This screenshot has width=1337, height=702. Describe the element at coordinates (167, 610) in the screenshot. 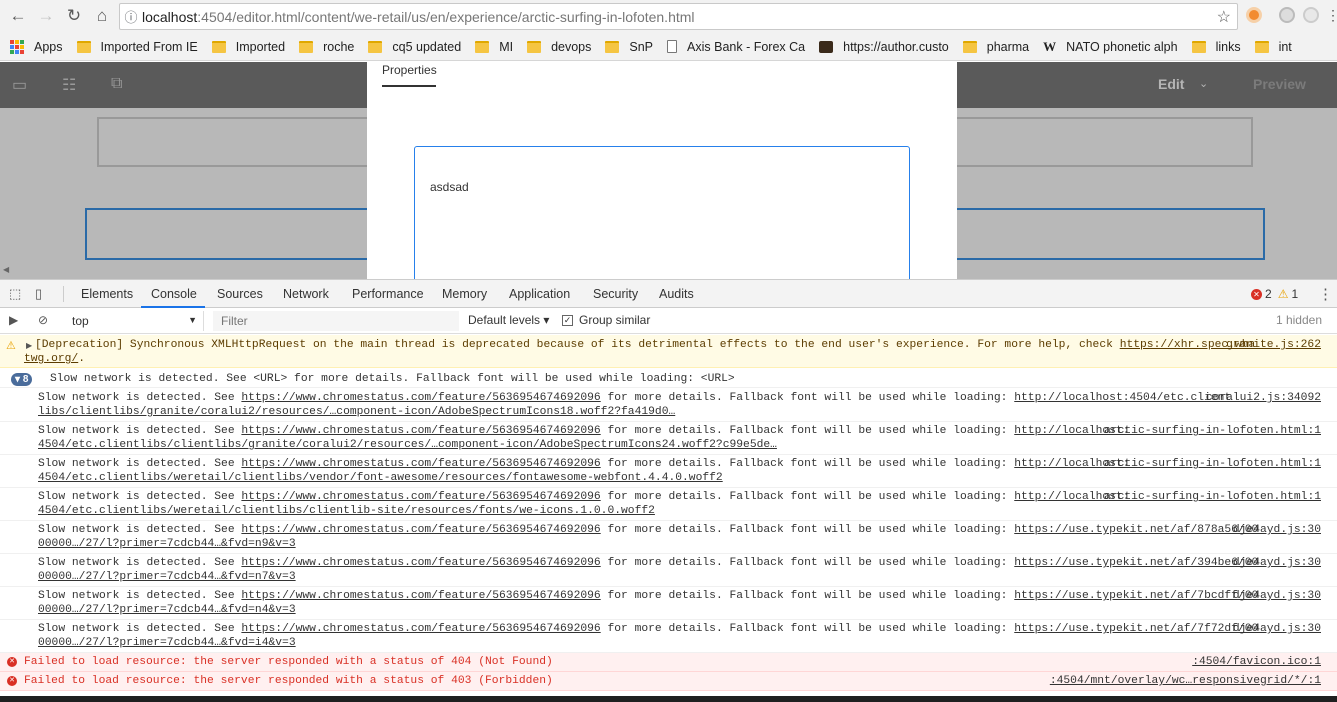

I see `font-url-link: 00000…/27/l?primer=7cdcb44…&fvd=n4&v=3` at that location.